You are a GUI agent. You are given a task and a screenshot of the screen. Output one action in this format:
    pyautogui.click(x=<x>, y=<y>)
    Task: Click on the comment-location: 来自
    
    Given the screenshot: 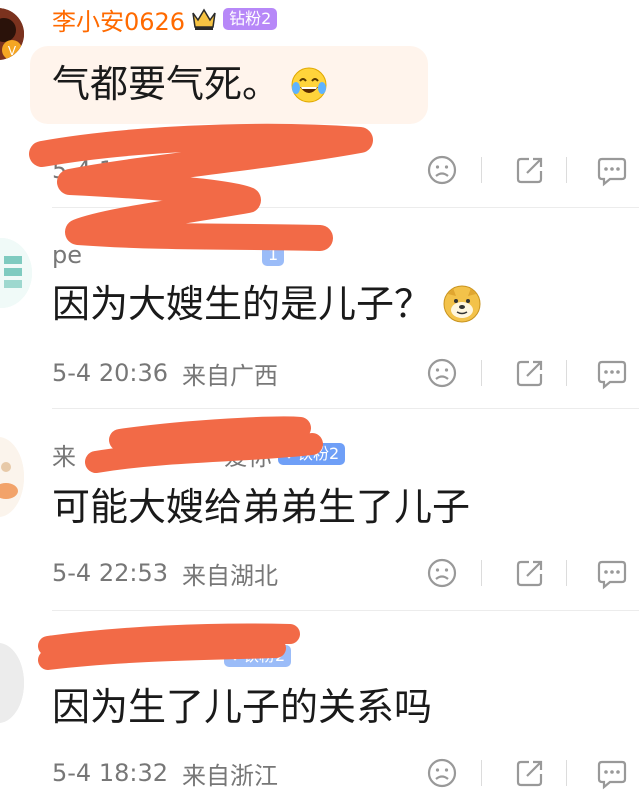 What is the action you would take?
    pyautogui.click(x=152, y=172)
    